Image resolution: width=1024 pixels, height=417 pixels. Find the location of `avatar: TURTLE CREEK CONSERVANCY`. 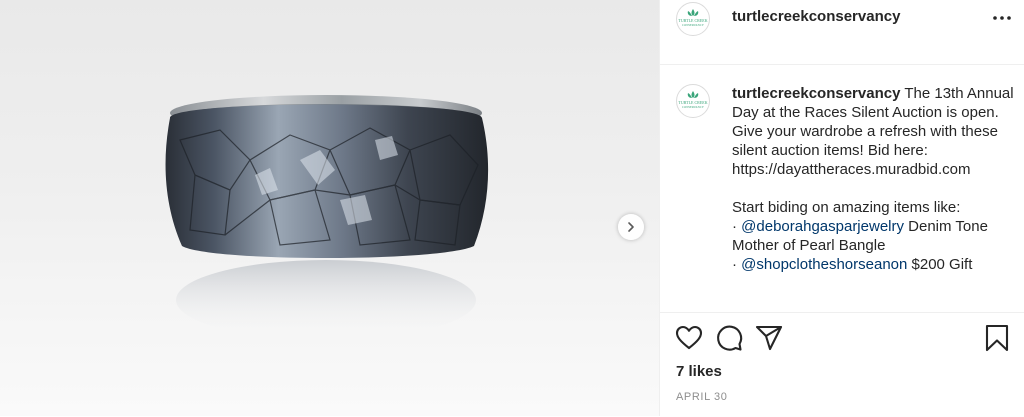

avatar: TURTLE CREEK CONSERVANCY is located at coordinates (693, 19).